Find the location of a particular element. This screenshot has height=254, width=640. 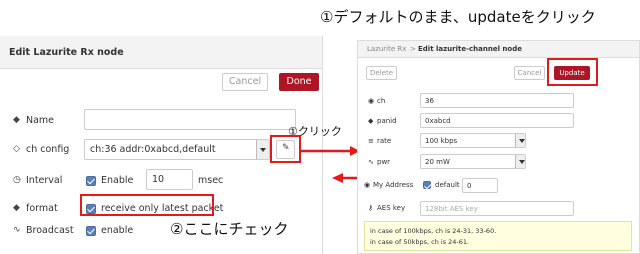

update-highlight is located at coordinates (572, 72).